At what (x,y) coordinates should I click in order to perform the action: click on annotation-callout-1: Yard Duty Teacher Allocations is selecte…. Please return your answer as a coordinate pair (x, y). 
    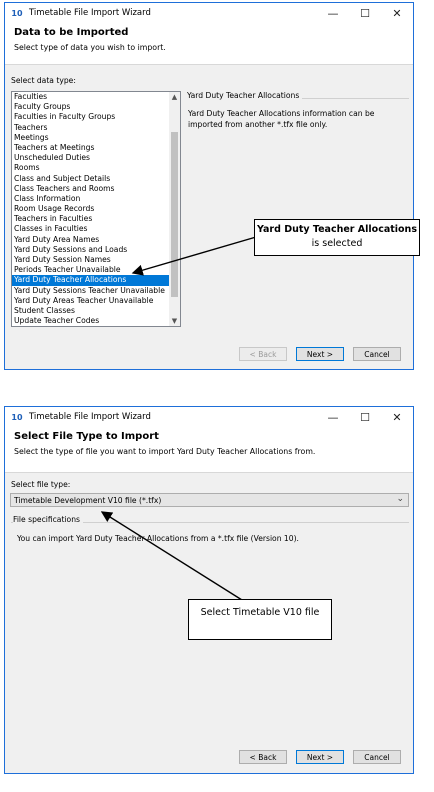
    Looking at the image, I should click on (337, 237).